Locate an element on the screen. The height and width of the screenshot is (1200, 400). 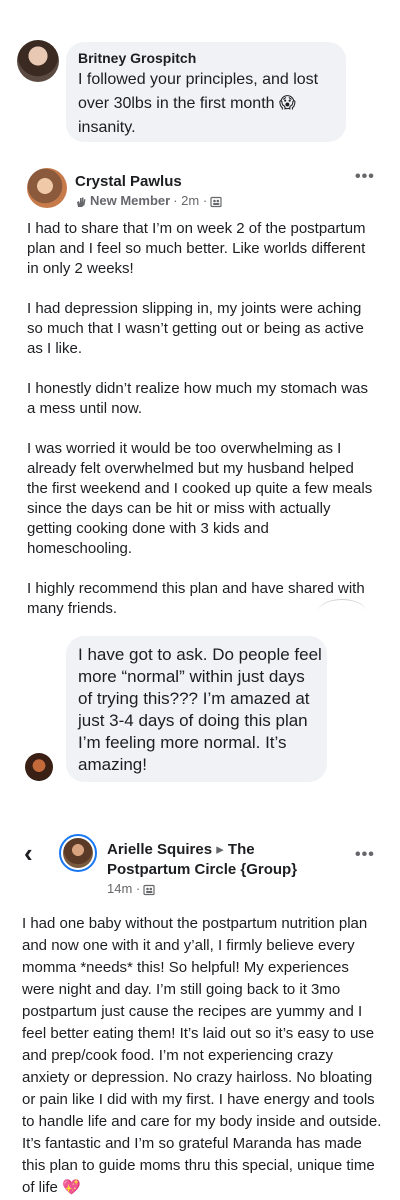
comment-author: Britney Grospitch is located at coordinates (137, 58).